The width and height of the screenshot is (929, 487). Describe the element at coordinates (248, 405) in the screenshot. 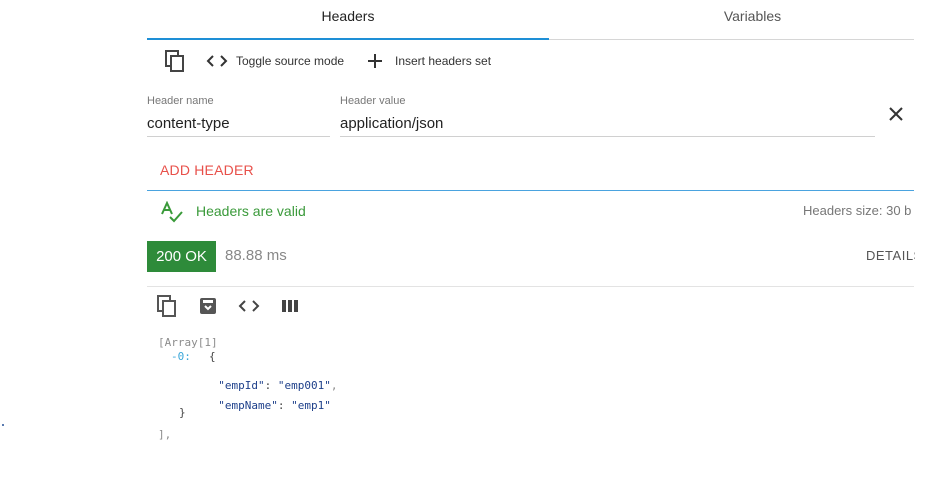

I see `json-key: "empName"` at that location.